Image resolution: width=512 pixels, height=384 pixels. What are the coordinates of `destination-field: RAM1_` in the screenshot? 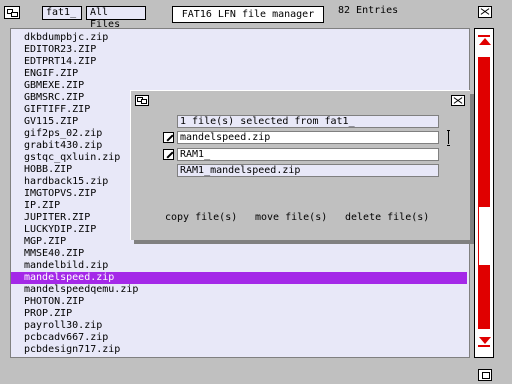 It's located at (308, 154).